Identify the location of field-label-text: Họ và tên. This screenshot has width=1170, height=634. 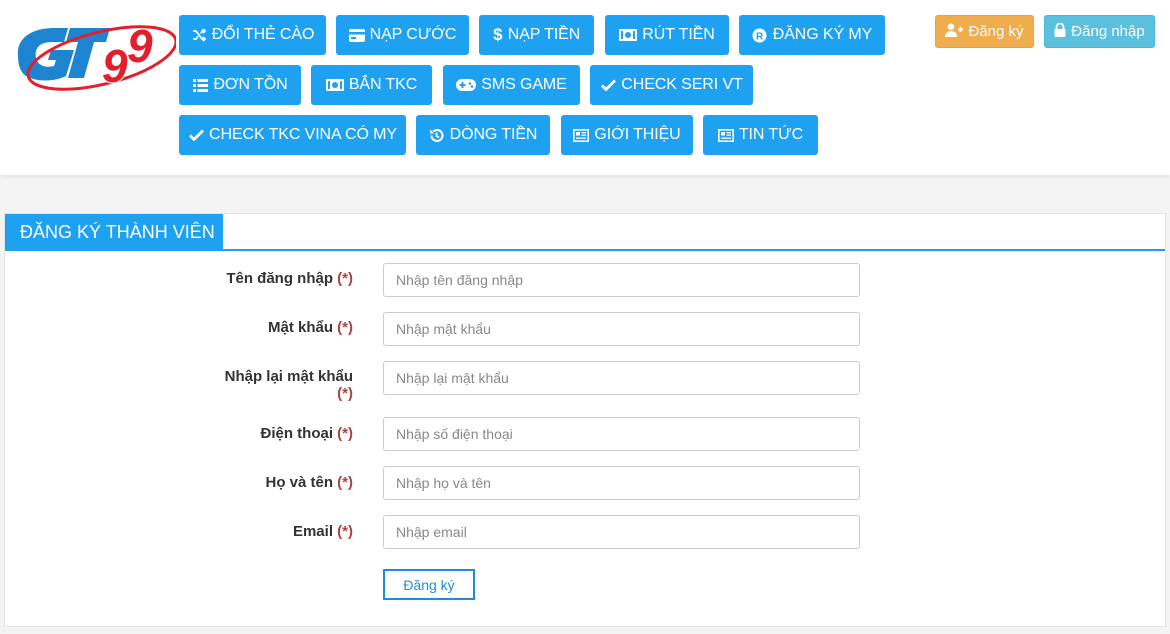
(299, 482).